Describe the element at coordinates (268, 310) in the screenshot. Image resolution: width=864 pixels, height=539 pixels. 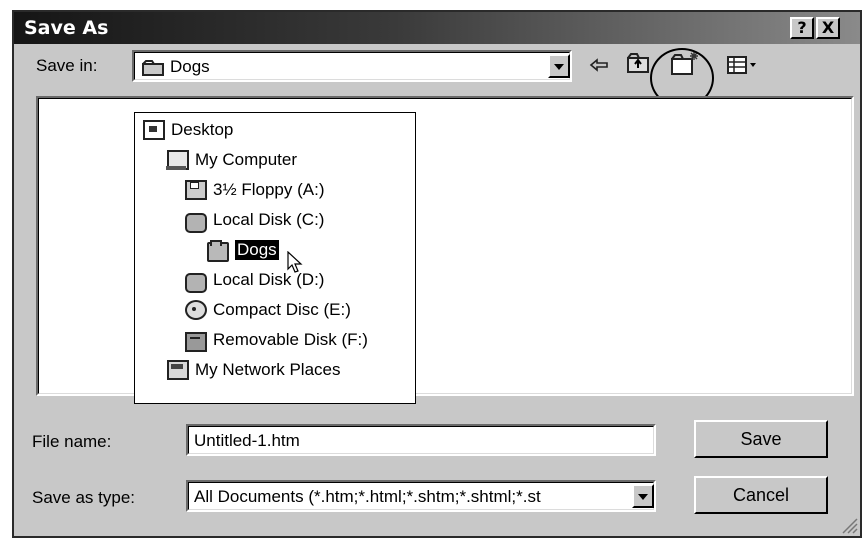
I see `location-item-compact-disc: Compact Disc (E:)` at that location.